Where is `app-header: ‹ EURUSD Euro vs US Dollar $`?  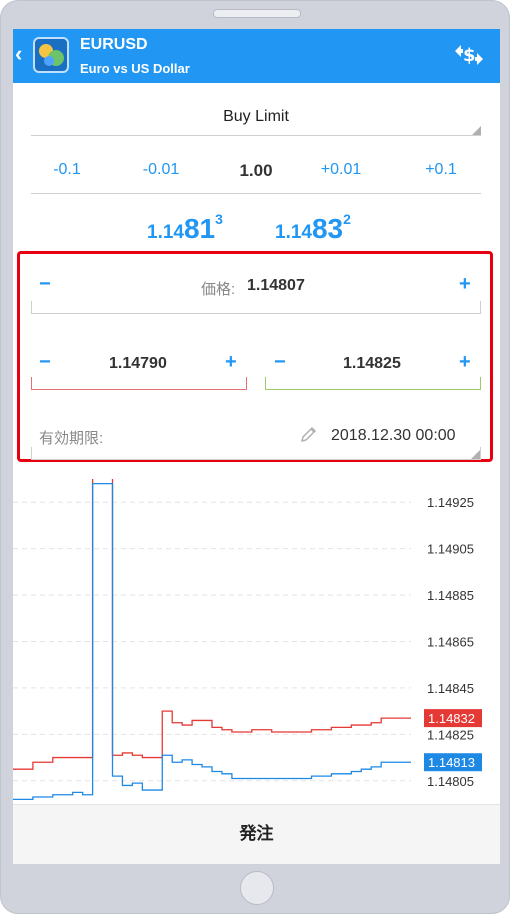 app-header: ‹ EURUSD Euro vs US Dollar $ is located at coordinates (256, 56).